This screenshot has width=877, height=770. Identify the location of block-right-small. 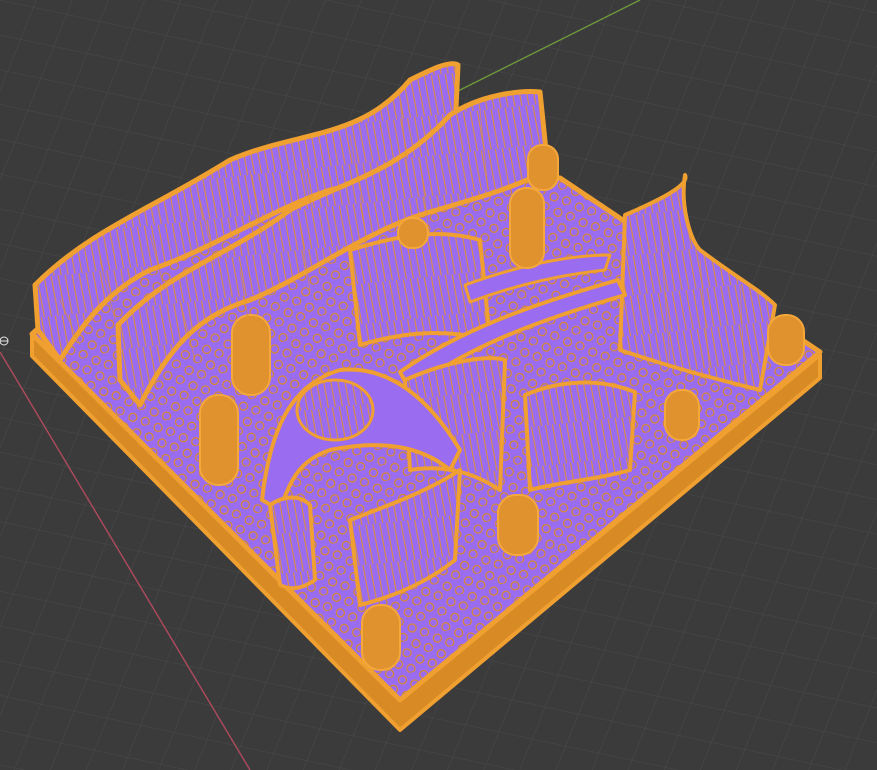
(580, 436).